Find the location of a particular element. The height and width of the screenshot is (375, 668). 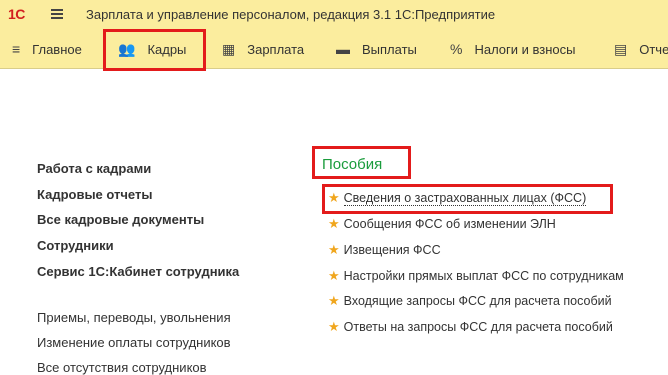

nav-salary-label: Зарплата is located at coordinates (276, 49).